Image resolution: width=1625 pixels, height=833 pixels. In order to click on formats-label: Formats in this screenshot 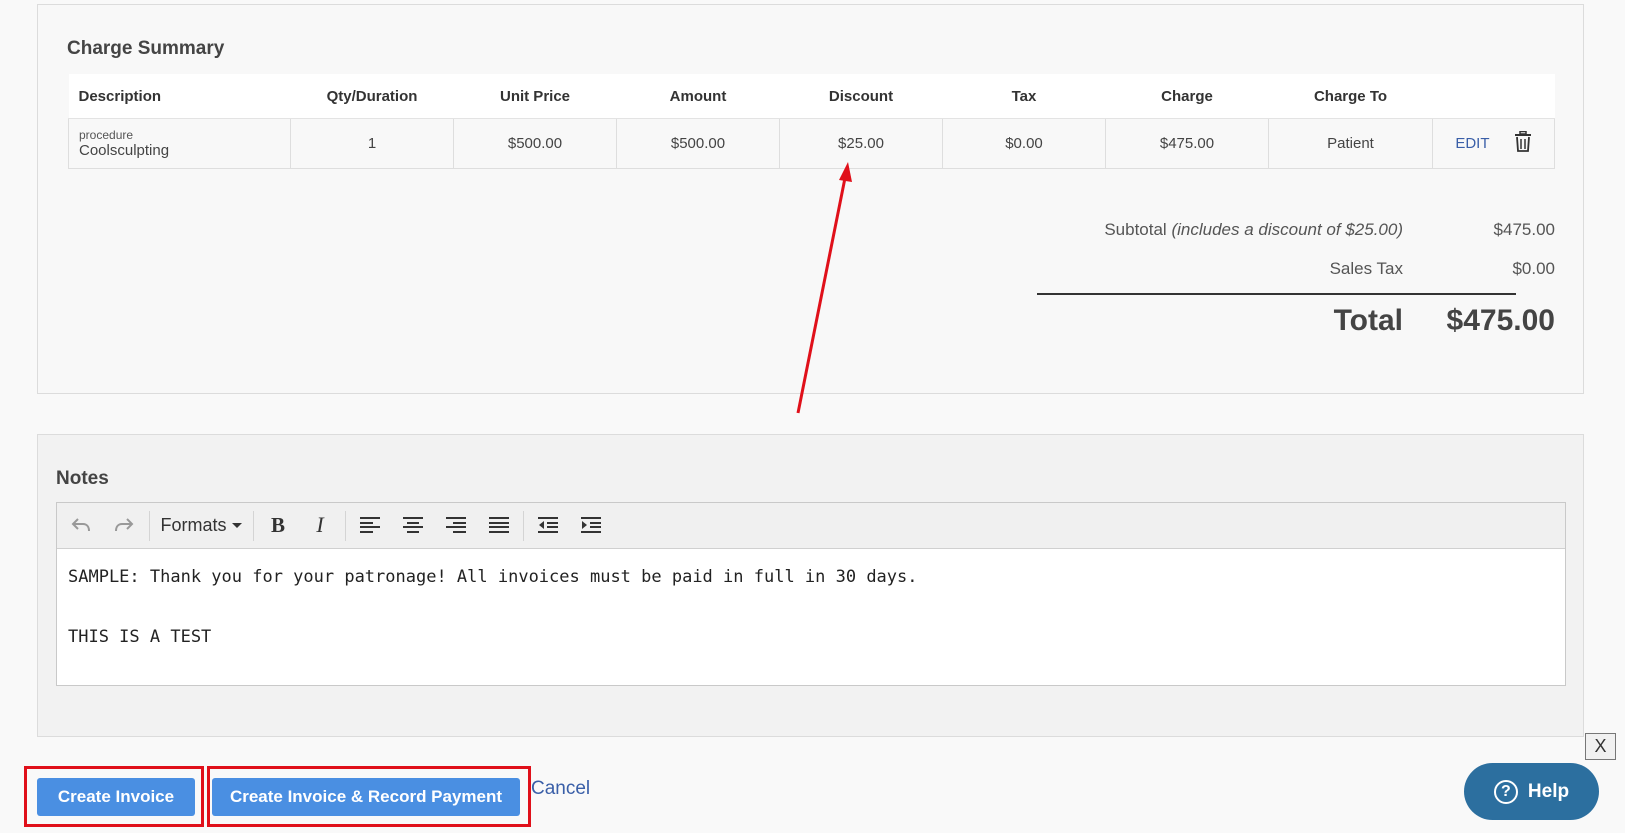, I will do `click(193, 524)`.